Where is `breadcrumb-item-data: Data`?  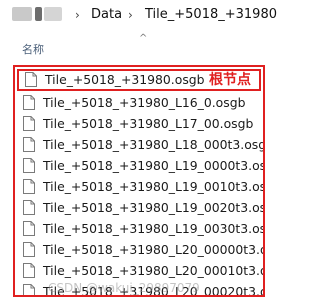 breadcrumb-item-data: Data is located at coordinates (106, 15).